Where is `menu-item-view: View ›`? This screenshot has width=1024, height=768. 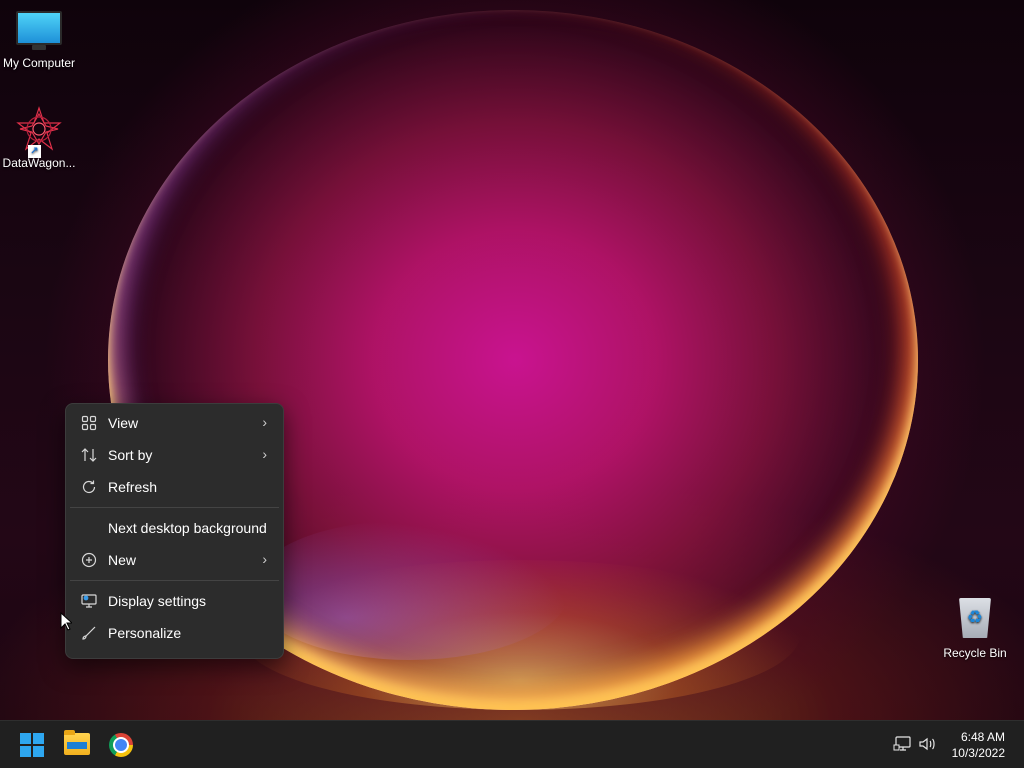
menu-item-view: View › is located at coordinates (174, 423).